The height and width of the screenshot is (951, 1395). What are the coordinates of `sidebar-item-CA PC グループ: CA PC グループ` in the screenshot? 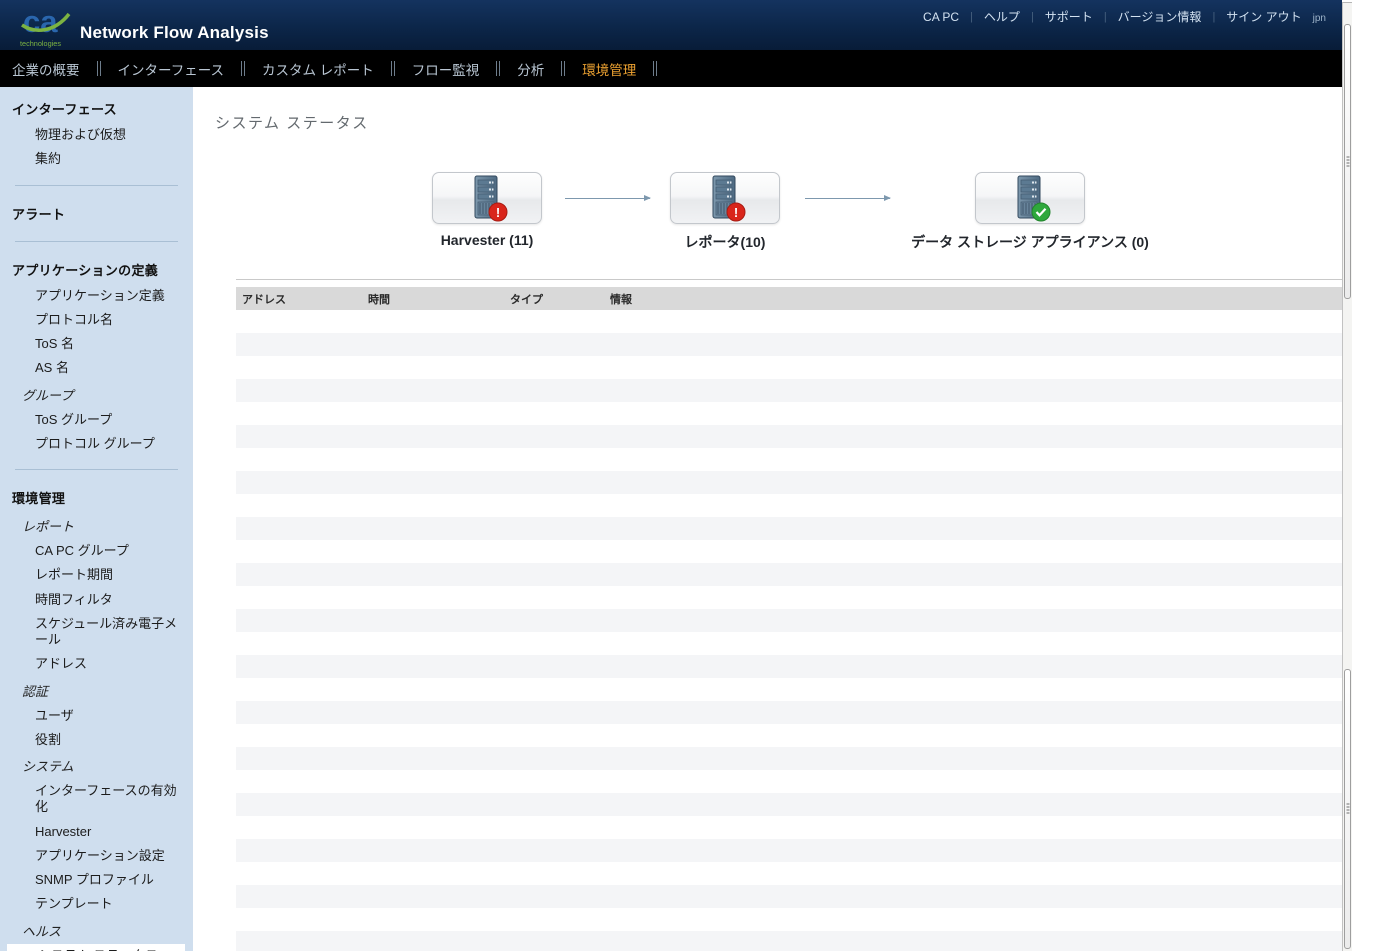 It's located at (96, 551).